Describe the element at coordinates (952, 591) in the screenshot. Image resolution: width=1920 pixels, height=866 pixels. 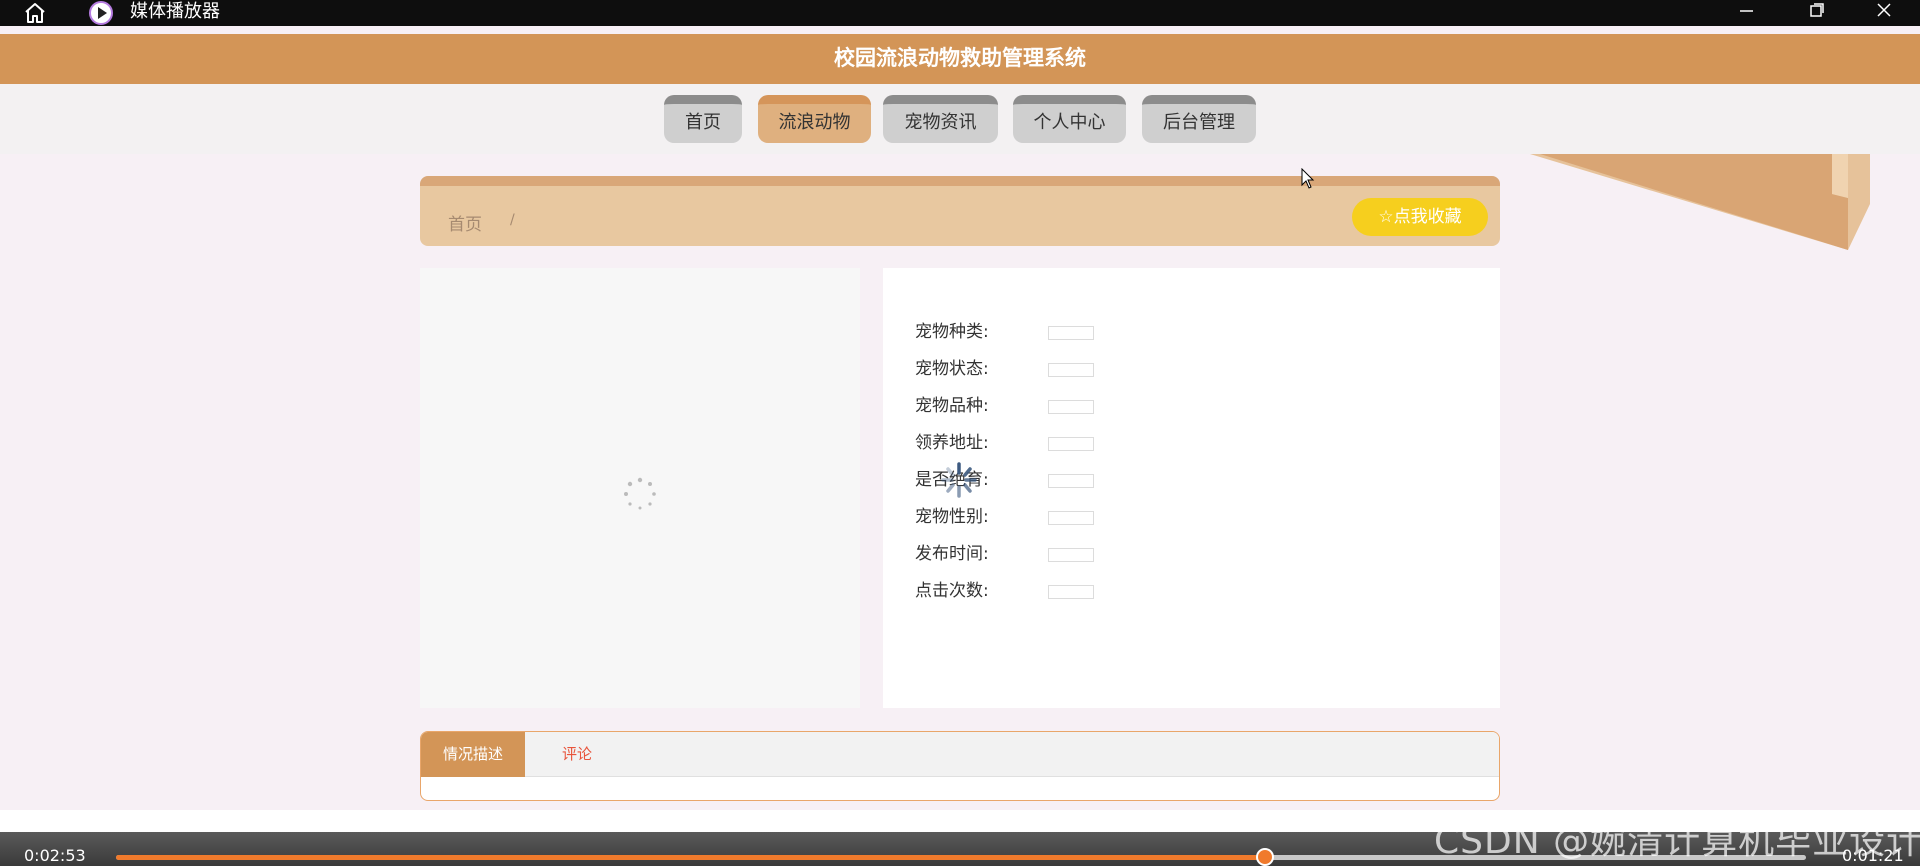
I see `detail-label: 点击次数:` at that location.